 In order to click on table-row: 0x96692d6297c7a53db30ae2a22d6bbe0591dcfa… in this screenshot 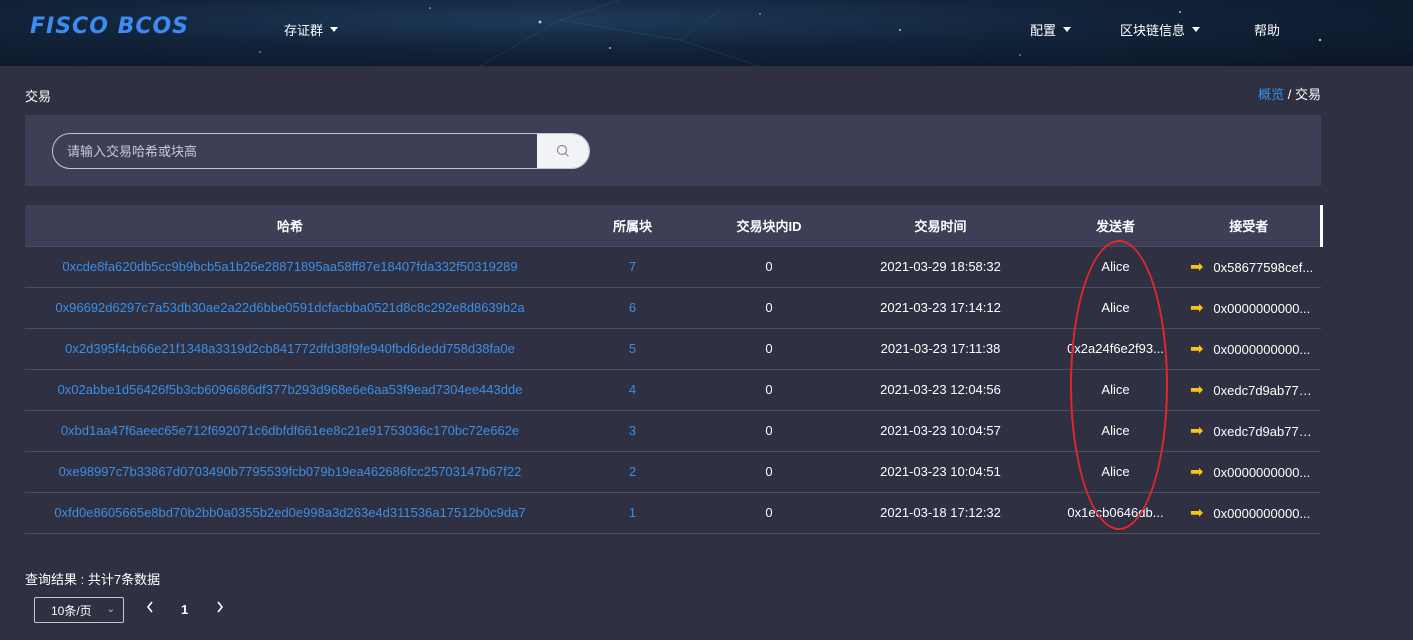, I will do `click(673, 307)`.